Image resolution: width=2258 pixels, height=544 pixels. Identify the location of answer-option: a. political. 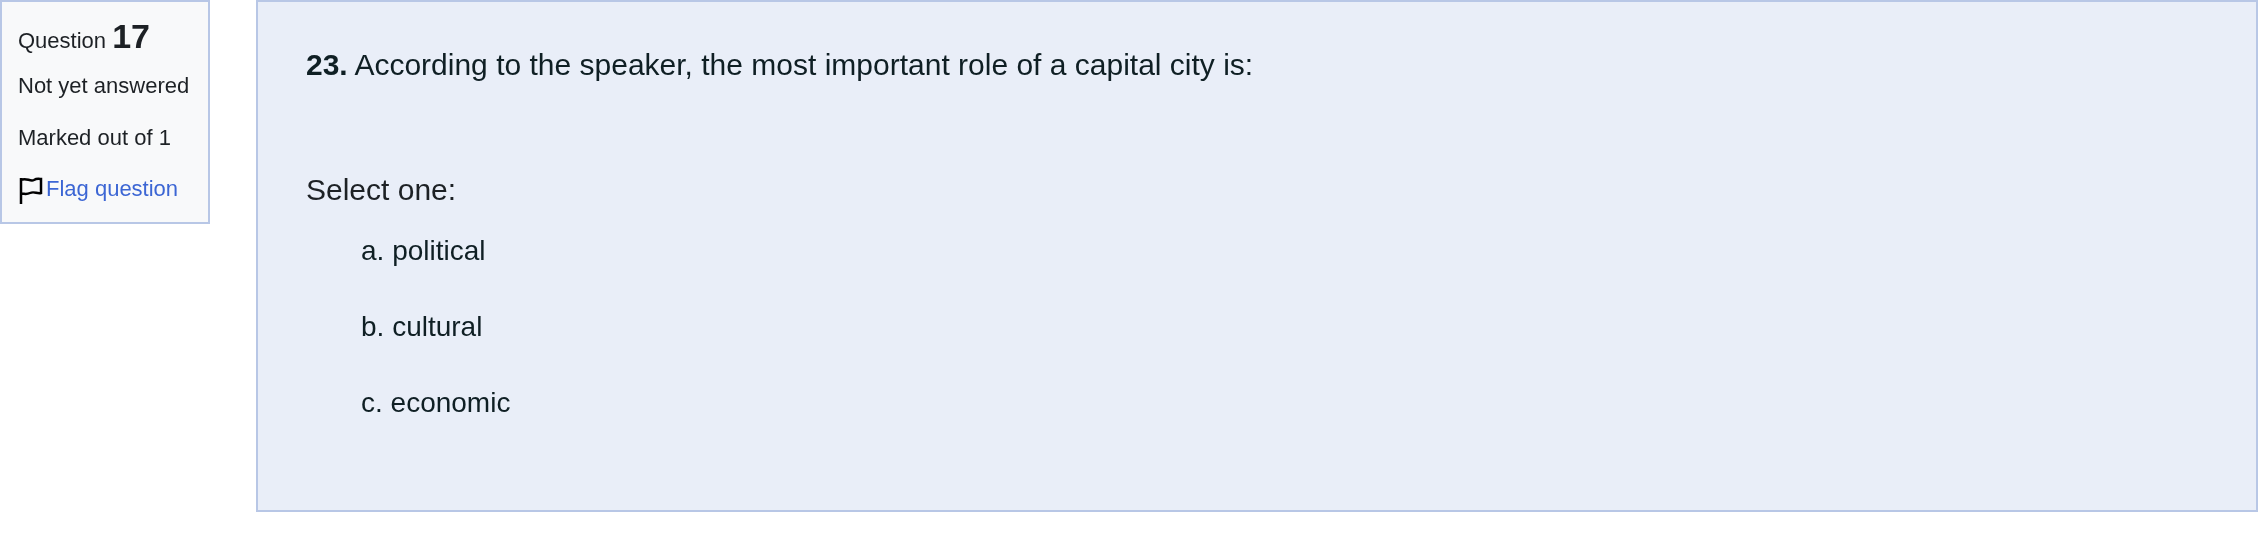
(1257, 251).